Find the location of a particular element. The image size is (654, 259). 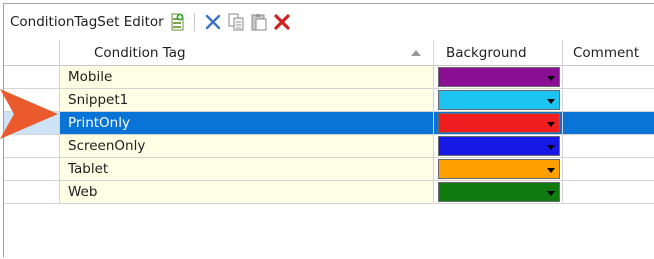

editor-title: ConditionTagSet Editor is located at coordinates (87, 22).